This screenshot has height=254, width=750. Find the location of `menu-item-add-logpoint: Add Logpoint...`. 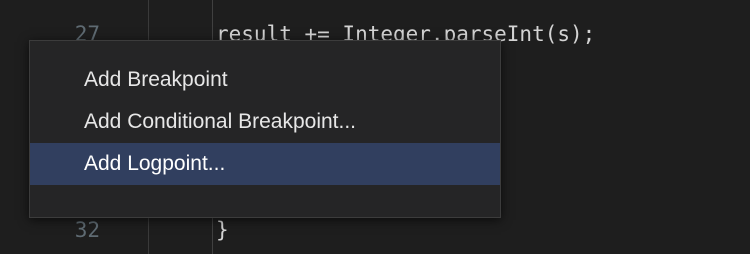

menu-item-add-logpoint: Add Logpoint... is located at coordinates (265, 164).